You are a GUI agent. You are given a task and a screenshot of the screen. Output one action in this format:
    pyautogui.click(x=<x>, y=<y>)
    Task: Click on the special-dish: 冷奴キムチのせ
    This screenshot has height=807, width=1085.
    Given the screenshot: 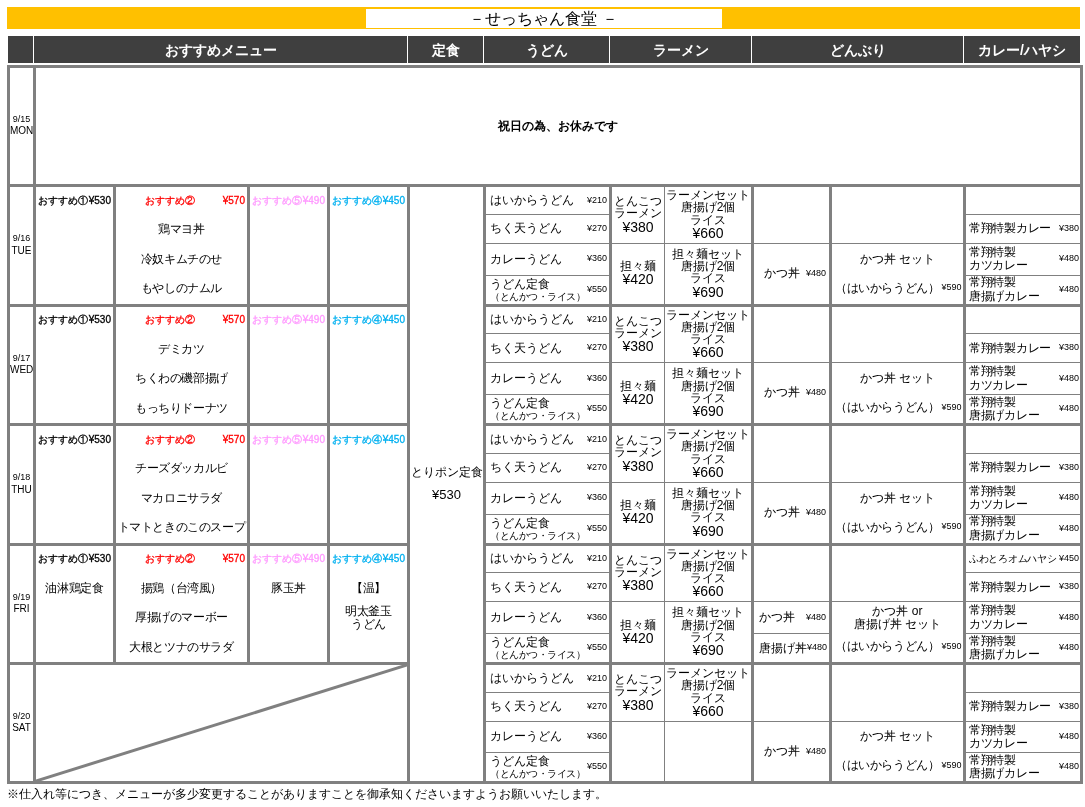 What is the action you would take?
    pyautogui.click(x=181, y=259)
    